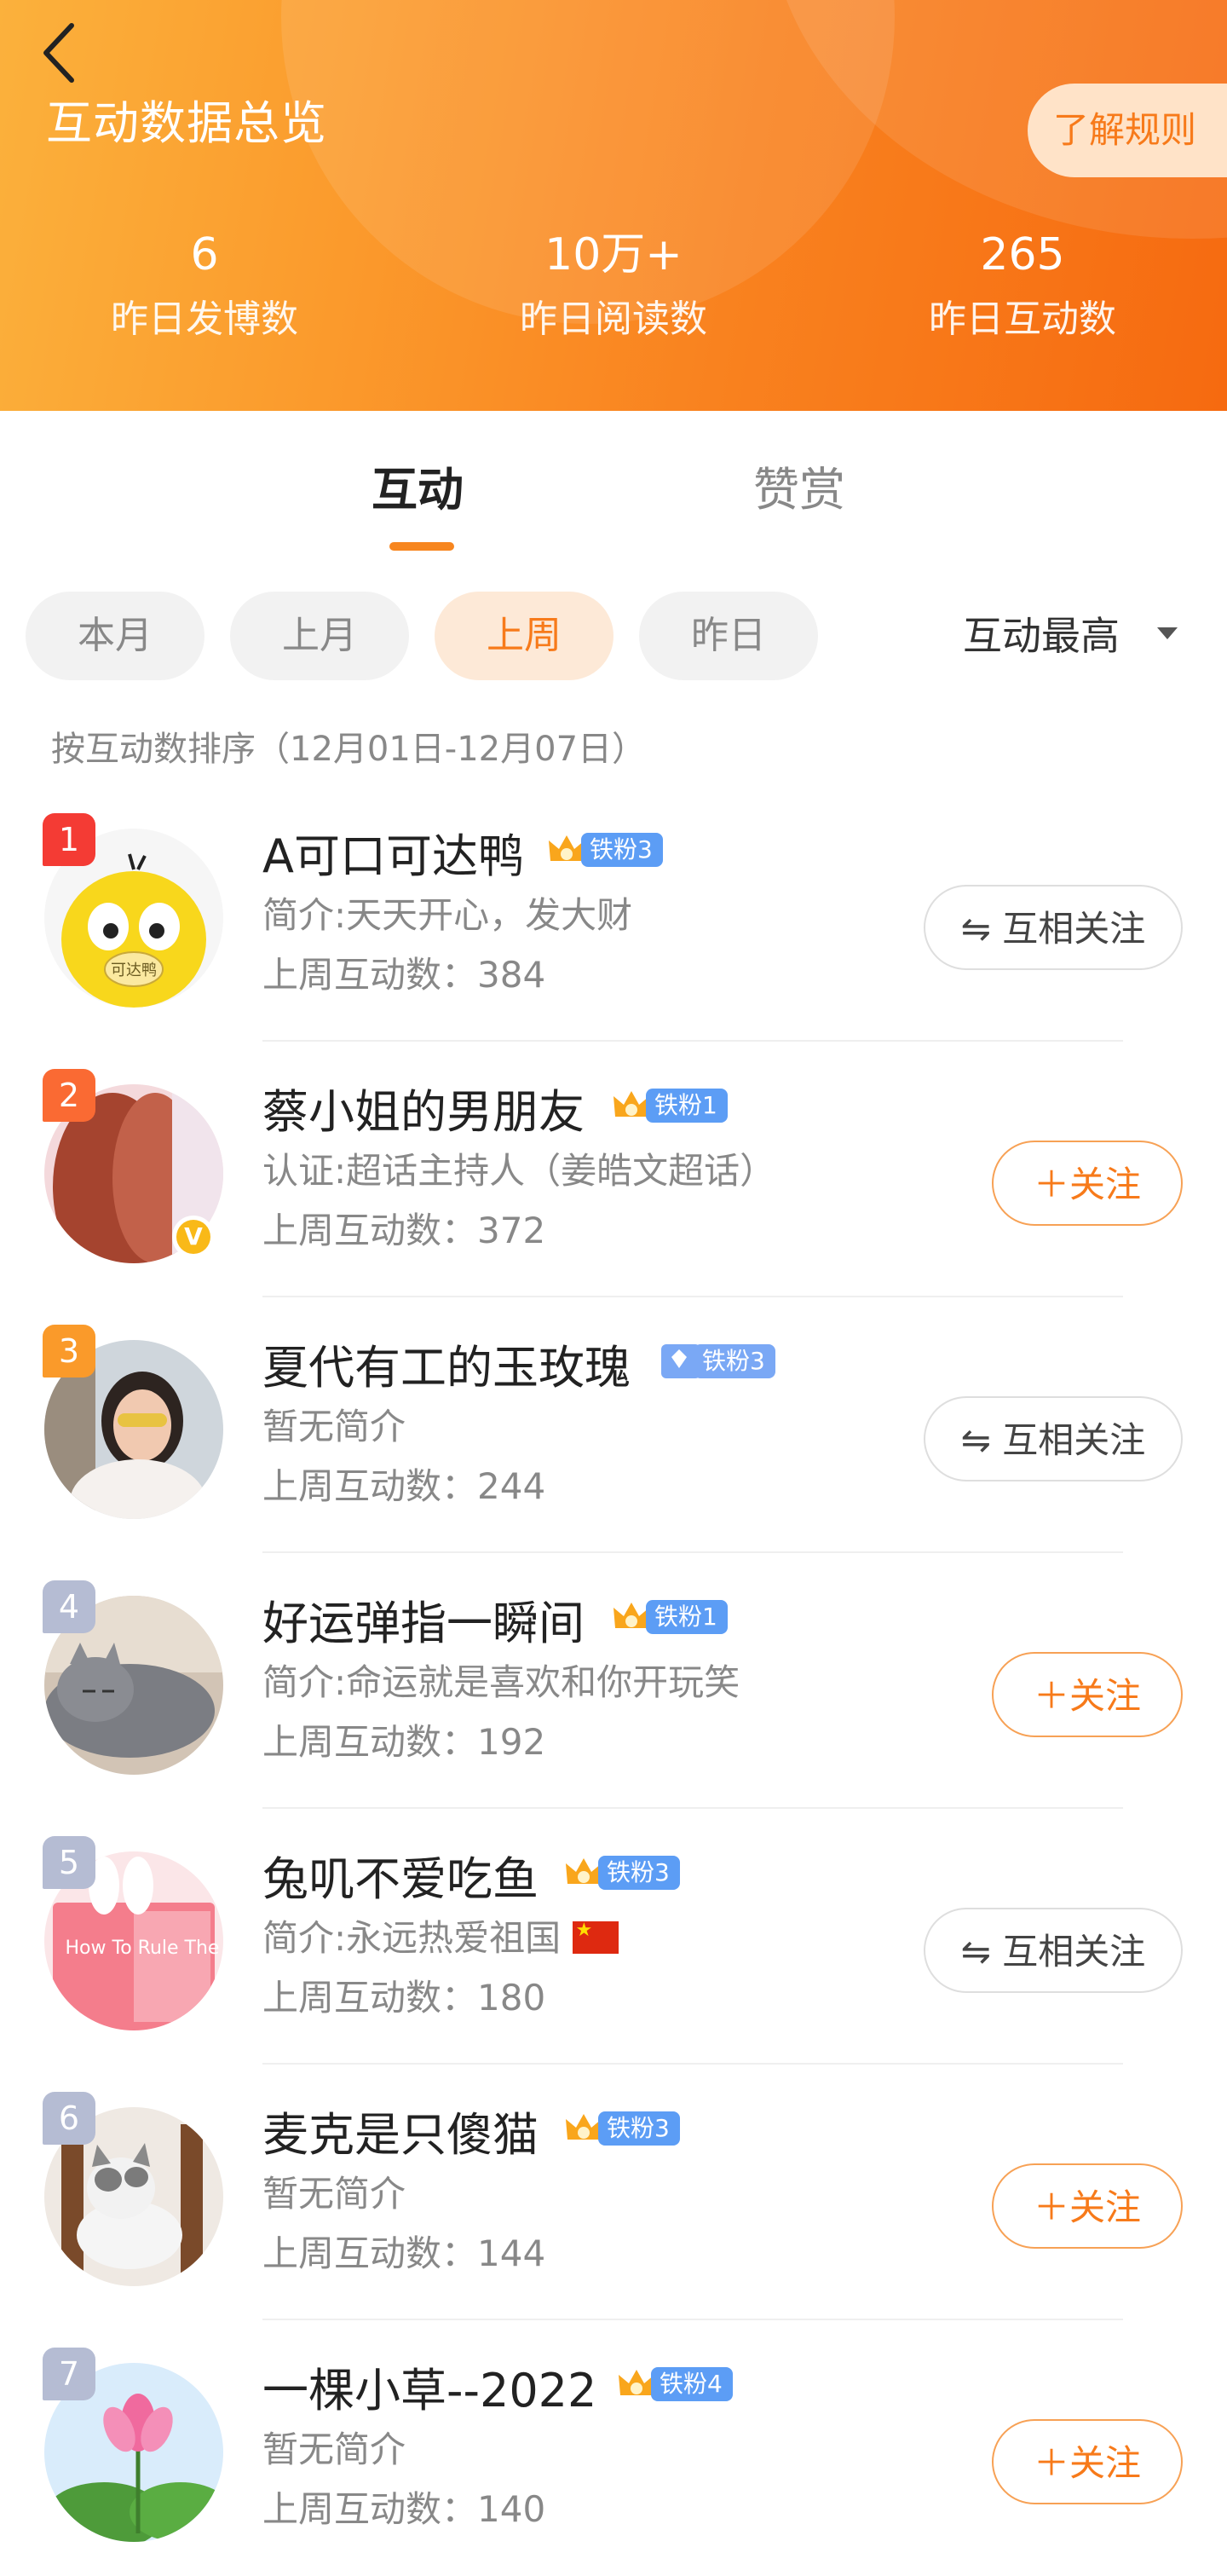  Describe the element at coordinates (429, 2386) in the screenshot. I see `user-name: 一棵小草--2022` at that location.